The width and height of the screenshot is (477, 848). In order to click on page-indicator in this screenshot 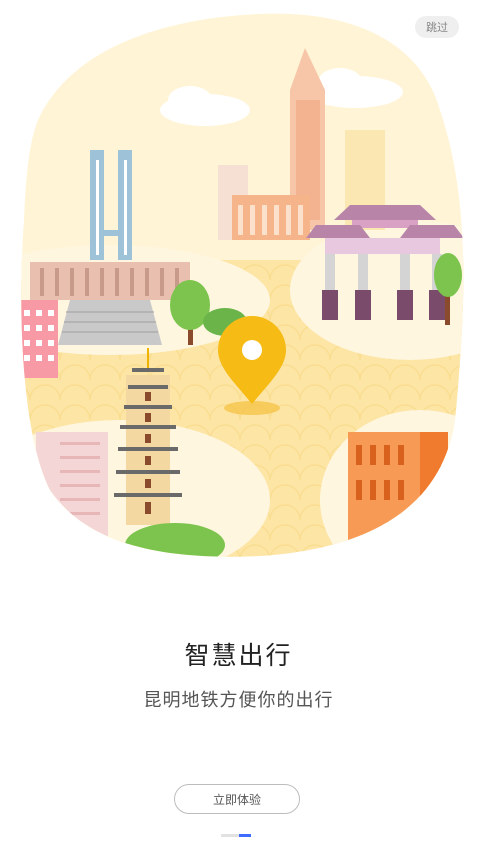, I will do `click(236, 835)`.